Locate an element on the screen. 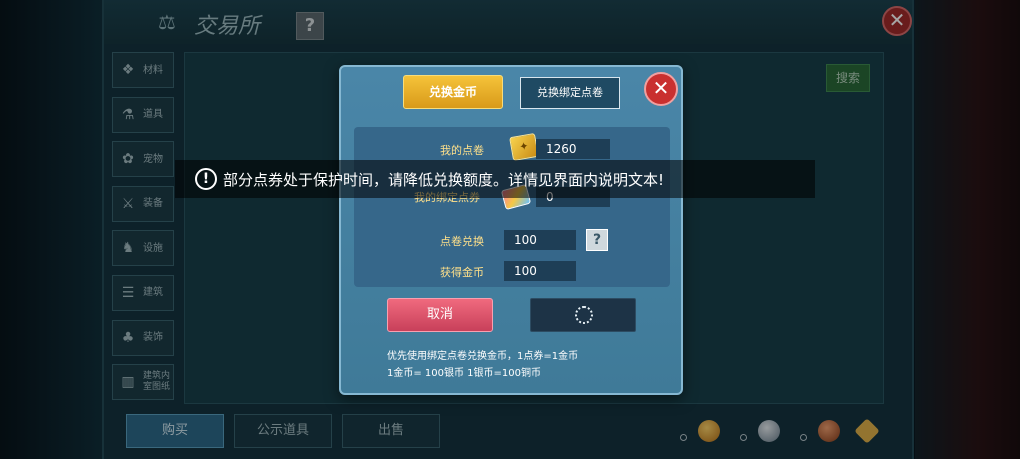  tab-exchange-gold: 兑换金币 is located at coordinates (453, 92).